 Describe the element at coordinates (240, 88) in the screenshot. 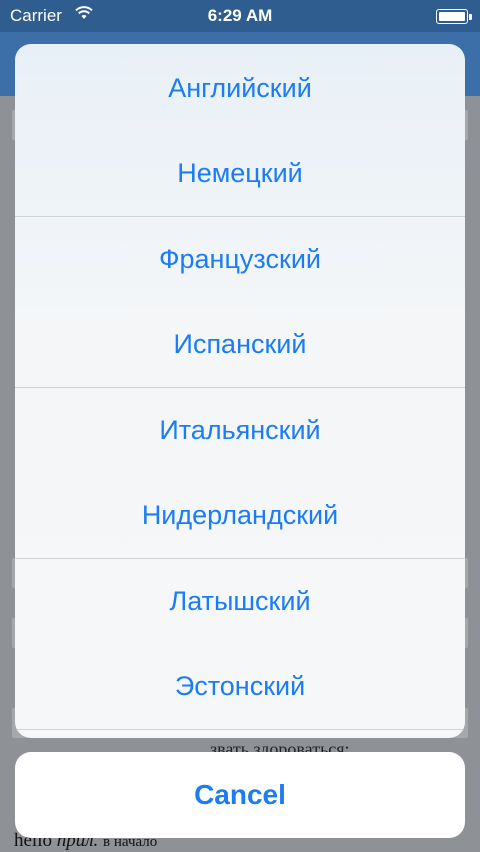

I see `language-option-english: Английский` at that location.